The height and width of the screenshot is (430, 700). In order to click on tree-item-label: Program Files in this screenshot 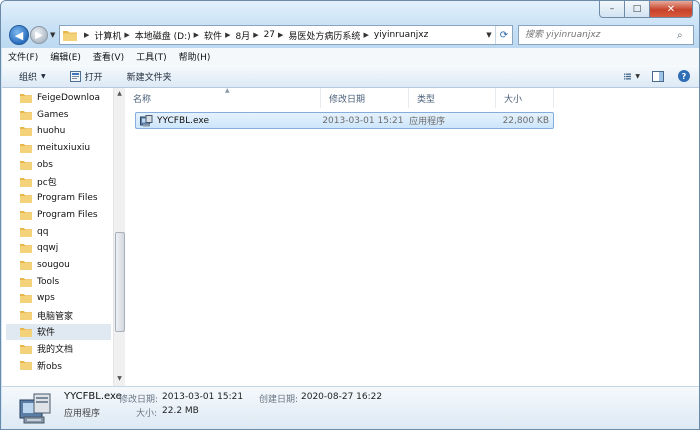, I will do `click(67, 214)`.